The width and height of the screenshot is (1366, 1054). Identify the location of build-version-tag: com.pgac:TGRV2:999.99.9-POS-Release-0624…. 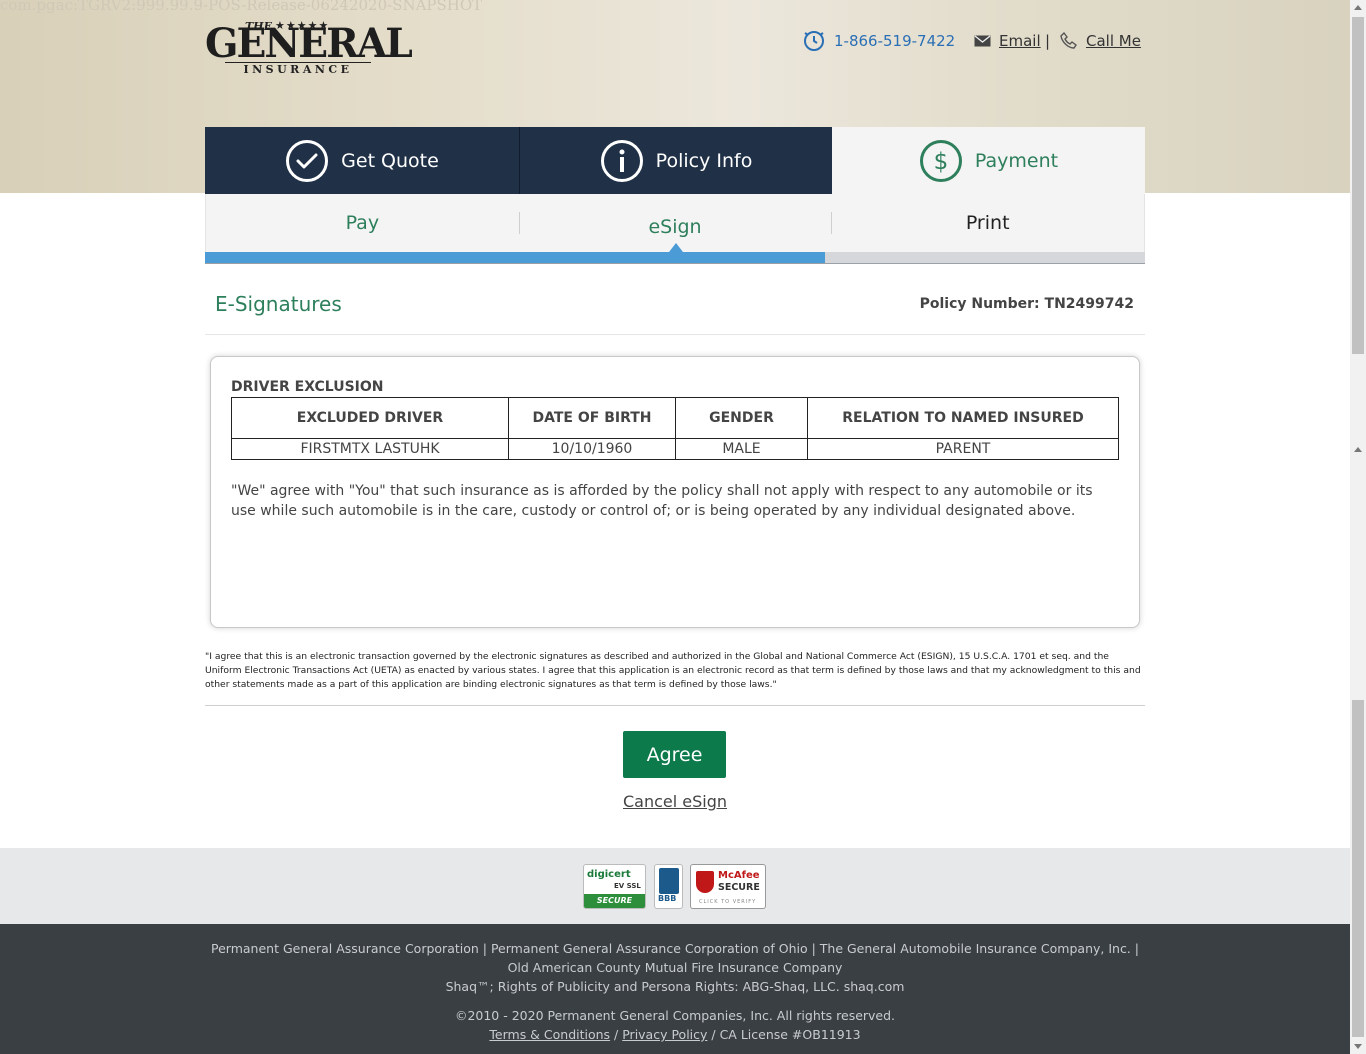
(241, 7).